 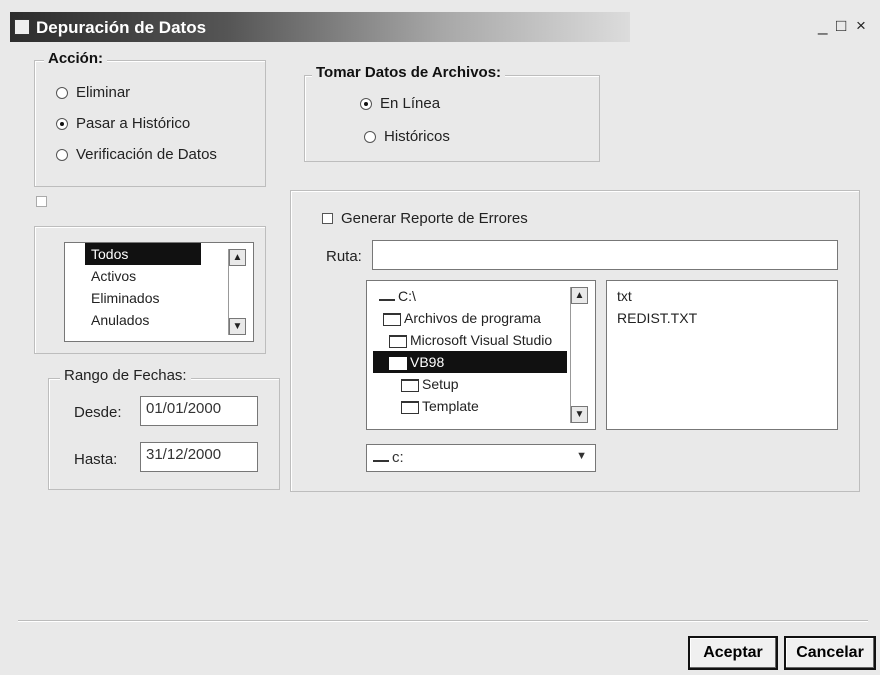 I want to click on directory-scrollbar: ▲ ▼, so click(x=579, y=355).